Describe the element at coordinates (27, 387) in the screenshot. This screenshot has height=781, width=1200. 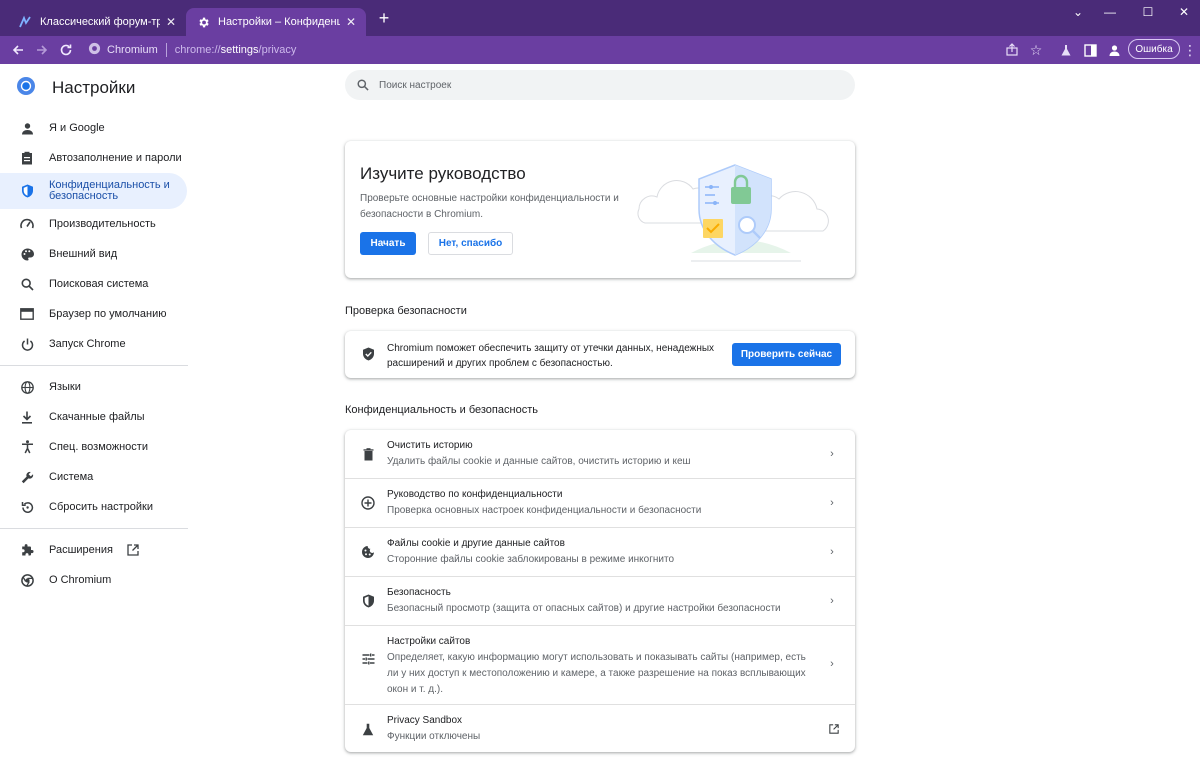
I see `globe-icon` at that location.